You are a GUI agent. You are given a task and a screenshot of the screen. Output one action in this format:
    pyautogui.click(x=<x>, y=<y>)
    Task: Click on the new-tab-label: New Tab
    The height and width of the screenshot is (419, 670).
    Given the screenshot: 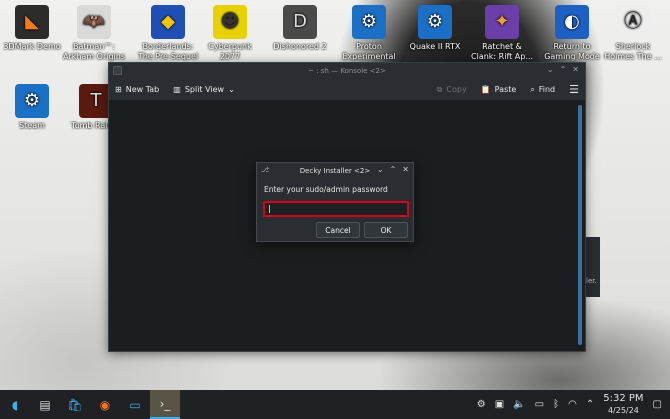 What is the action you would take?
    pyautogui.click(x=142, y=89)
    